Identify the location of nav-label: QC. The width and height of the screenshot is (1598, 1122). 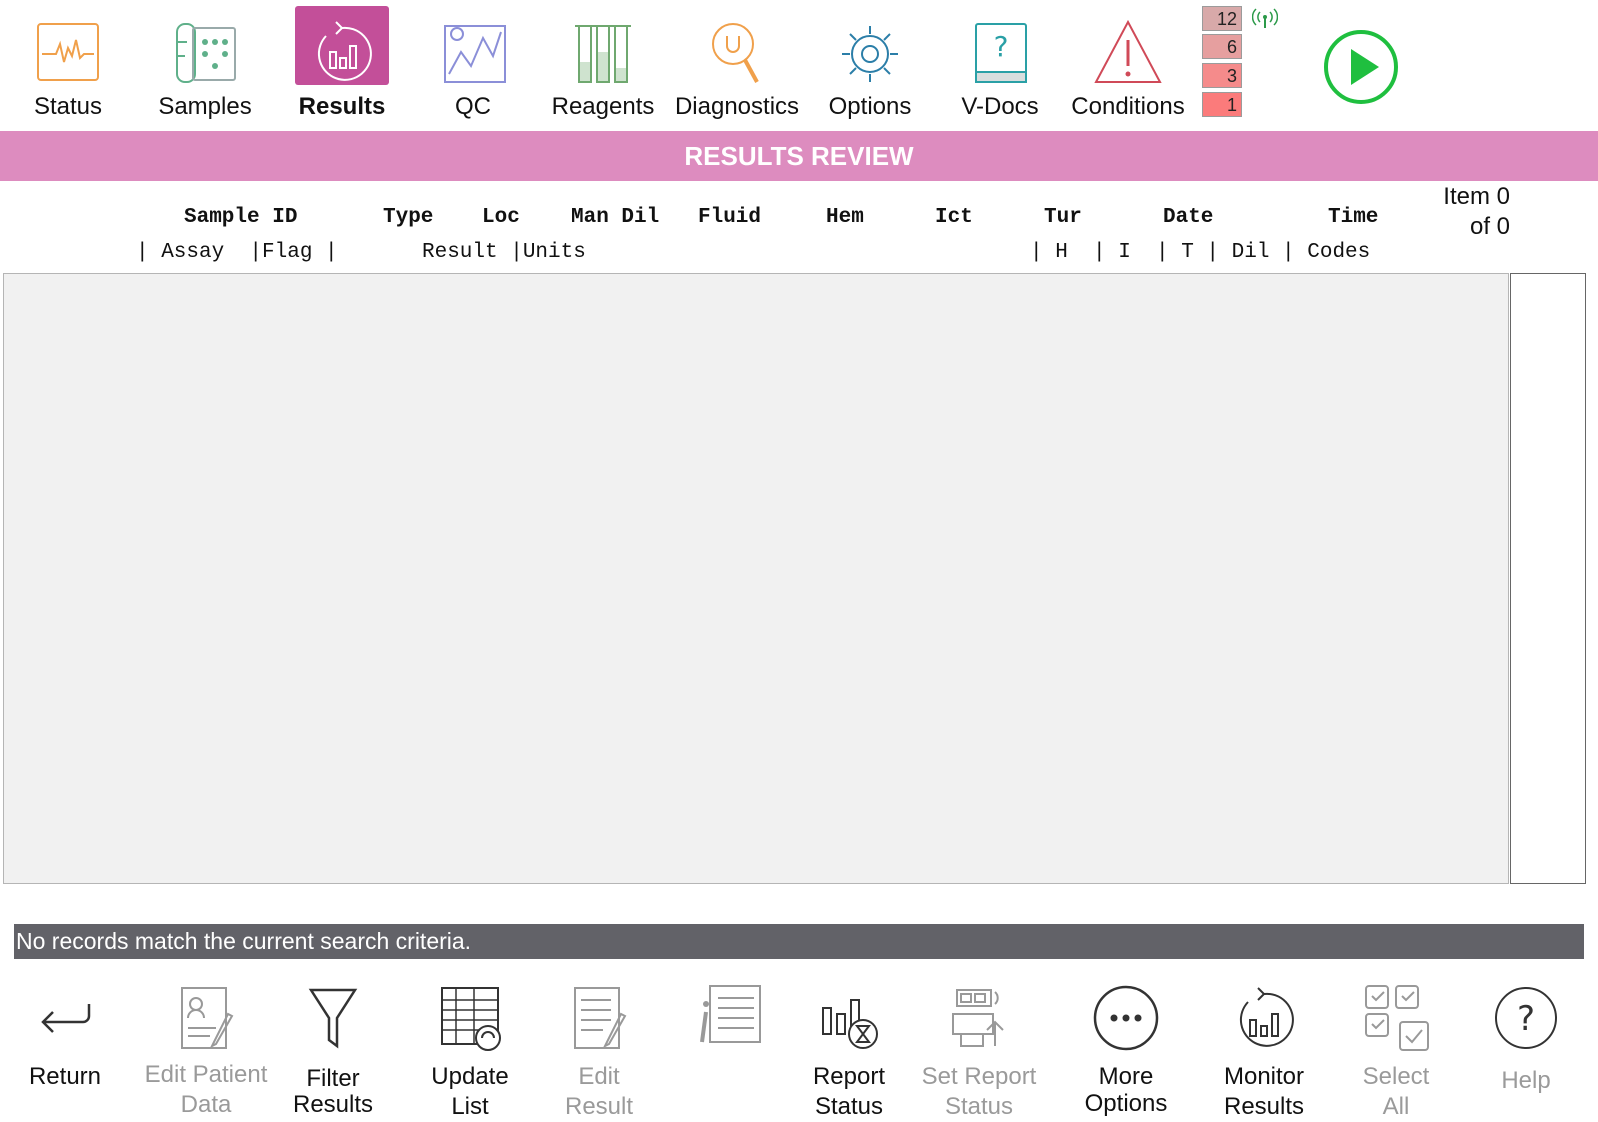
(473, 106).